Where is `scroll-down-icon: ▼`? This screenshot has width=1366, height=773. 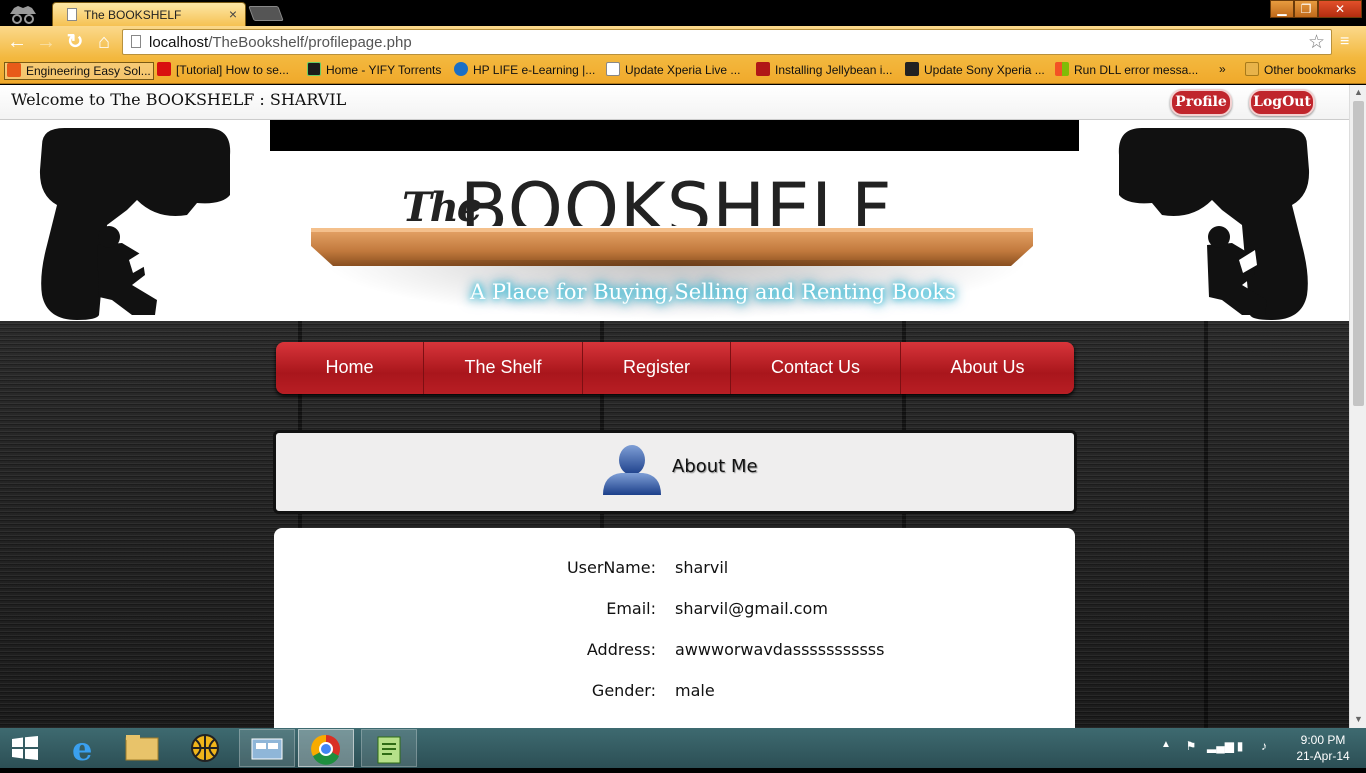
scroll-down-icon: ▼ is located at coordinates (1358, 719).